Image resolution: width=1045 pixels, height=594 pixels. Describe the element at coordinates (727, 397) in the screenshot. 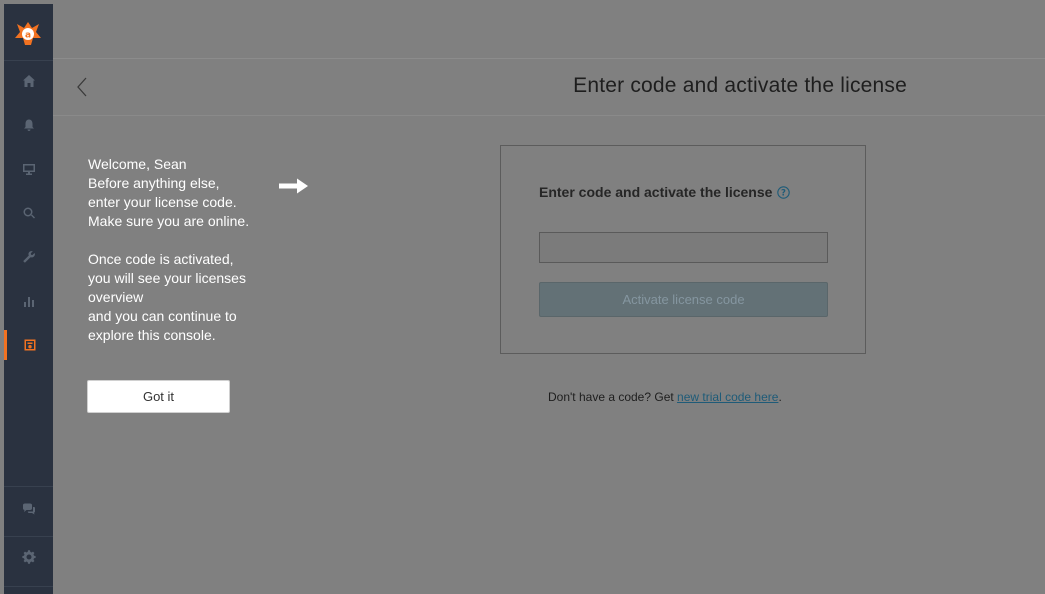

I see `trial-code-link: new trial code here` at that location.